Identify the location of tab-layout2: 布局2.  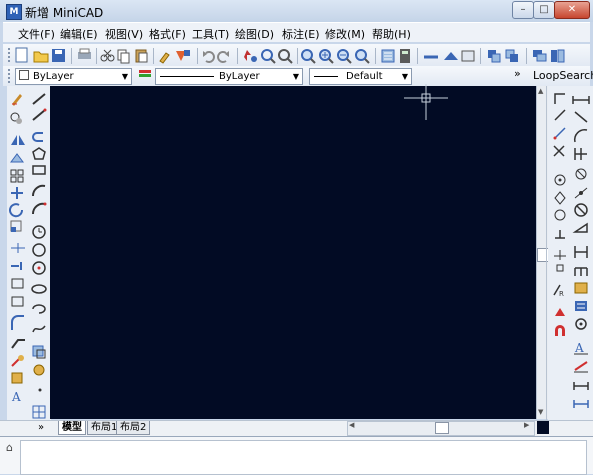
(133, 428).